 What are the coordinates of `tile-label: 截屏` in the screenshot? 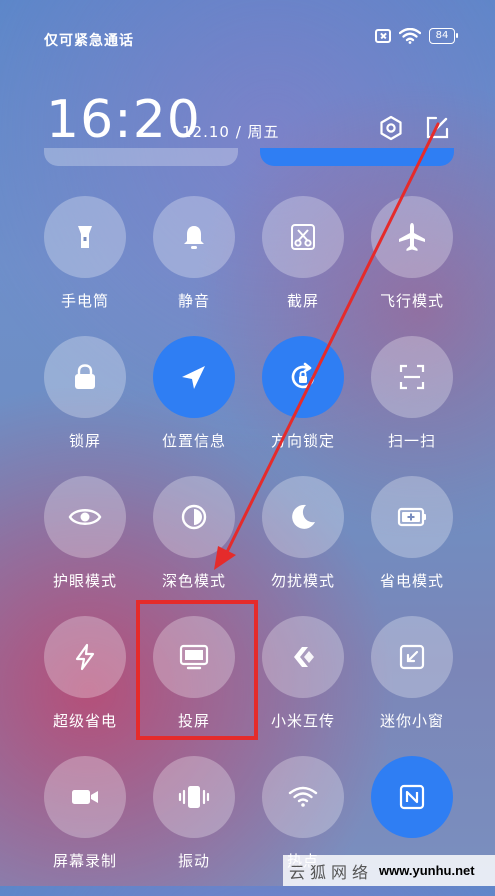 It's located at (302, 301).